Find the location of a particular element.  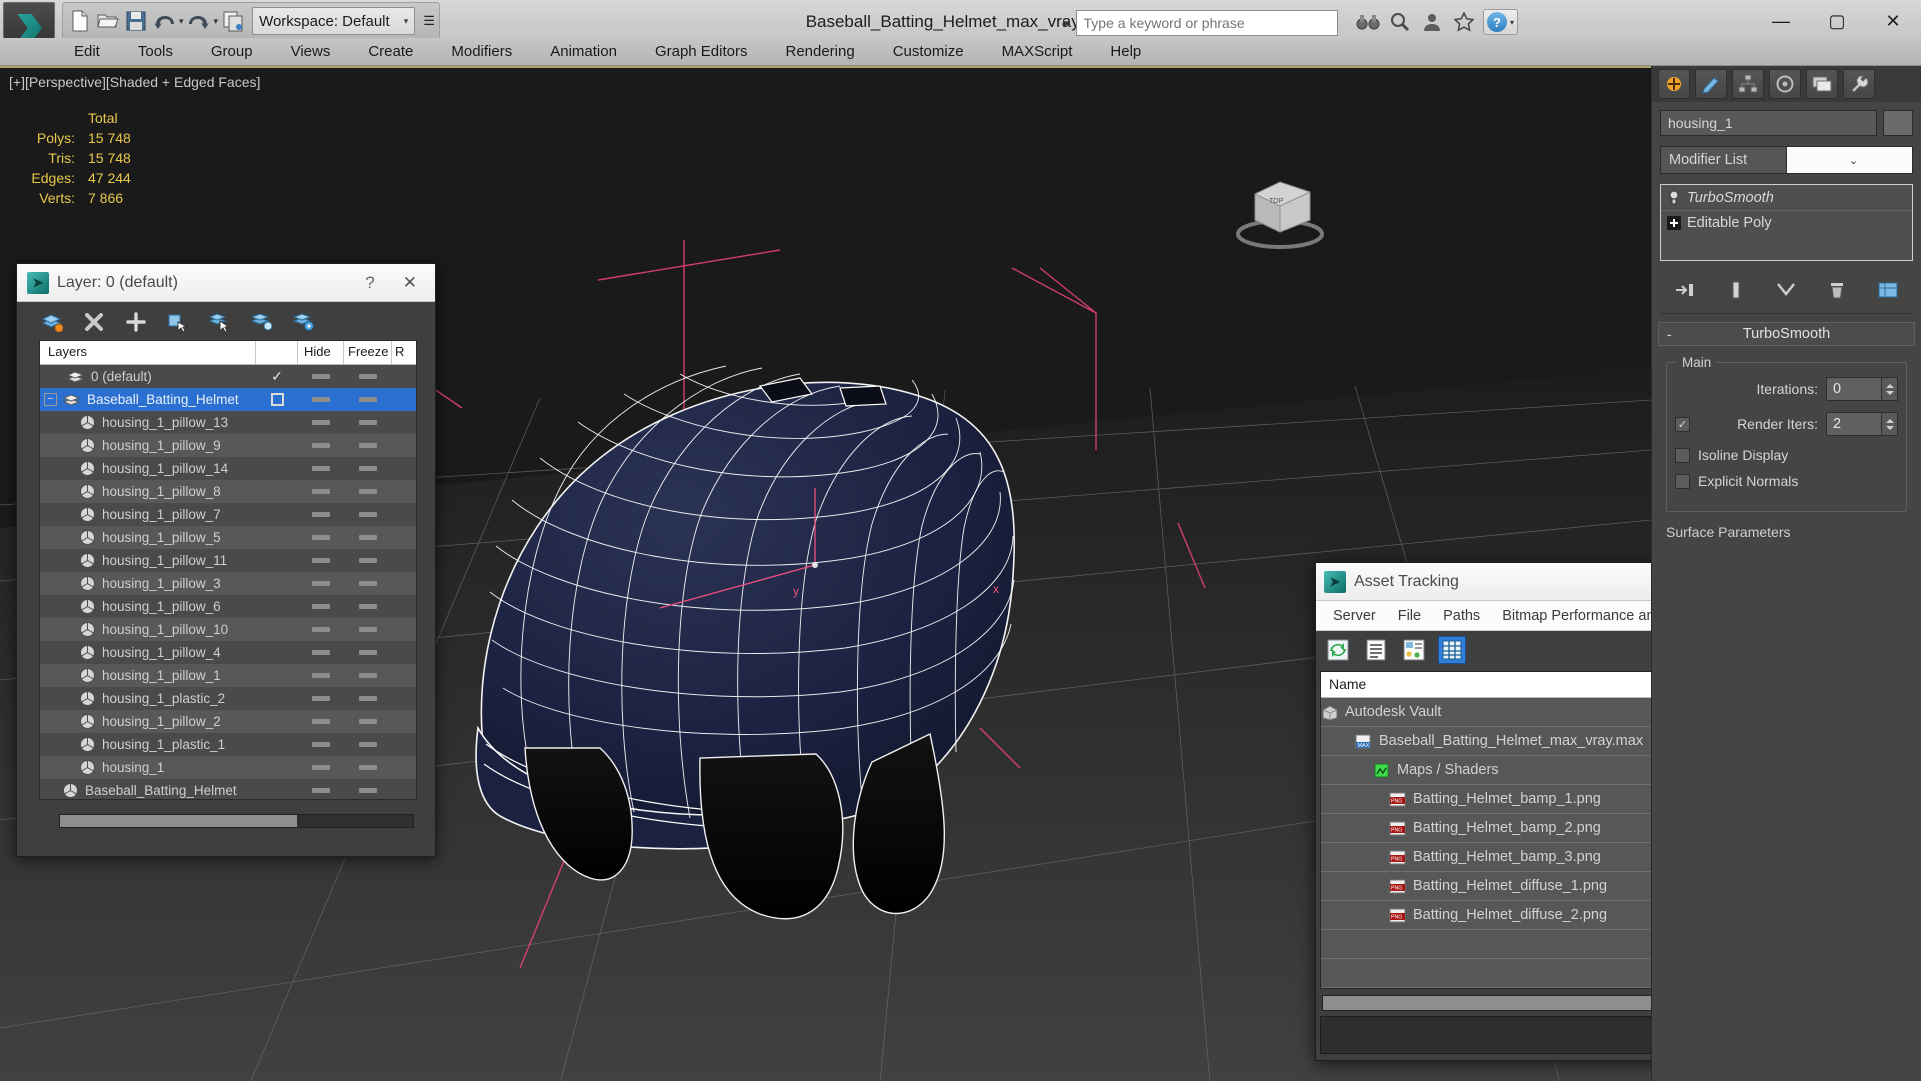

layer-row: − Baseball_Batting_Helmet is located at coordinates (228, 399).